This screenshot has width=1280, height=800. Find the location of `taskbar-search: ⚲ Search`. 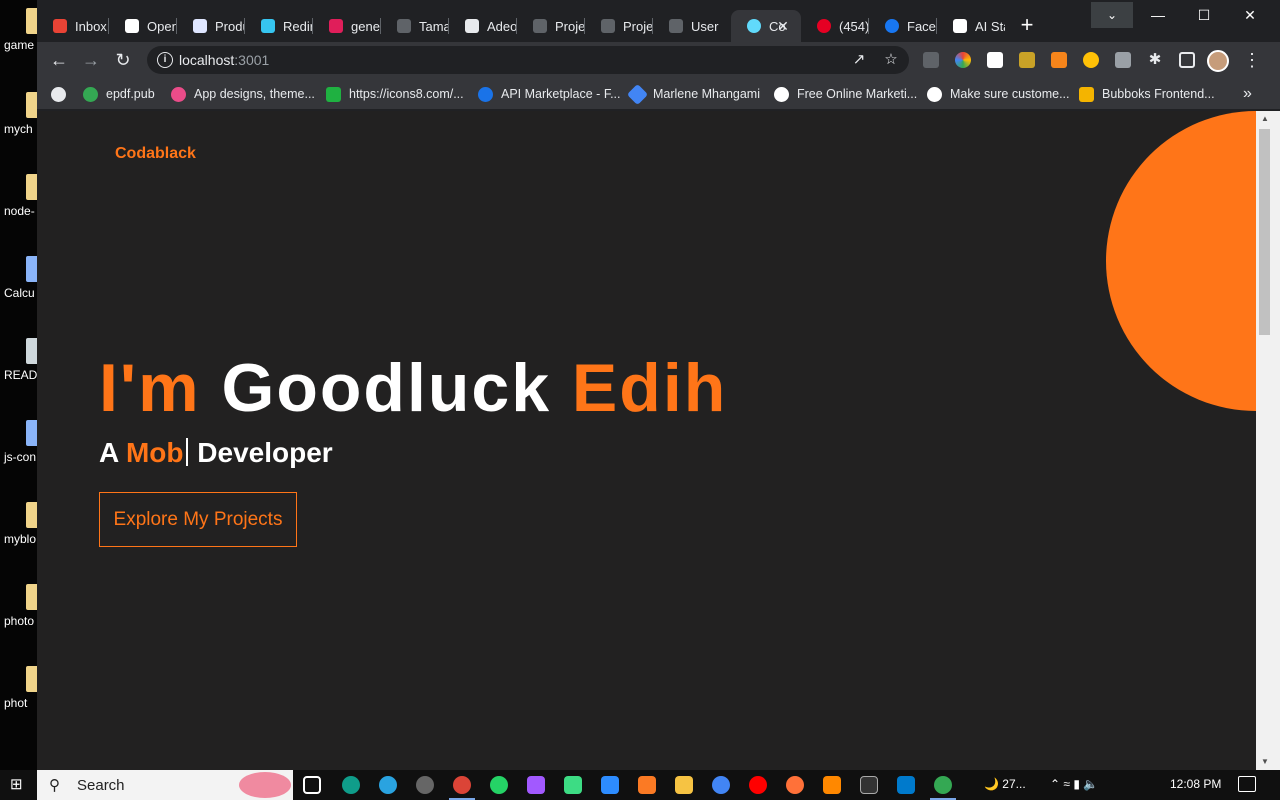

taskbar-search: ⚲ Search is located at coordinates (165, 785).